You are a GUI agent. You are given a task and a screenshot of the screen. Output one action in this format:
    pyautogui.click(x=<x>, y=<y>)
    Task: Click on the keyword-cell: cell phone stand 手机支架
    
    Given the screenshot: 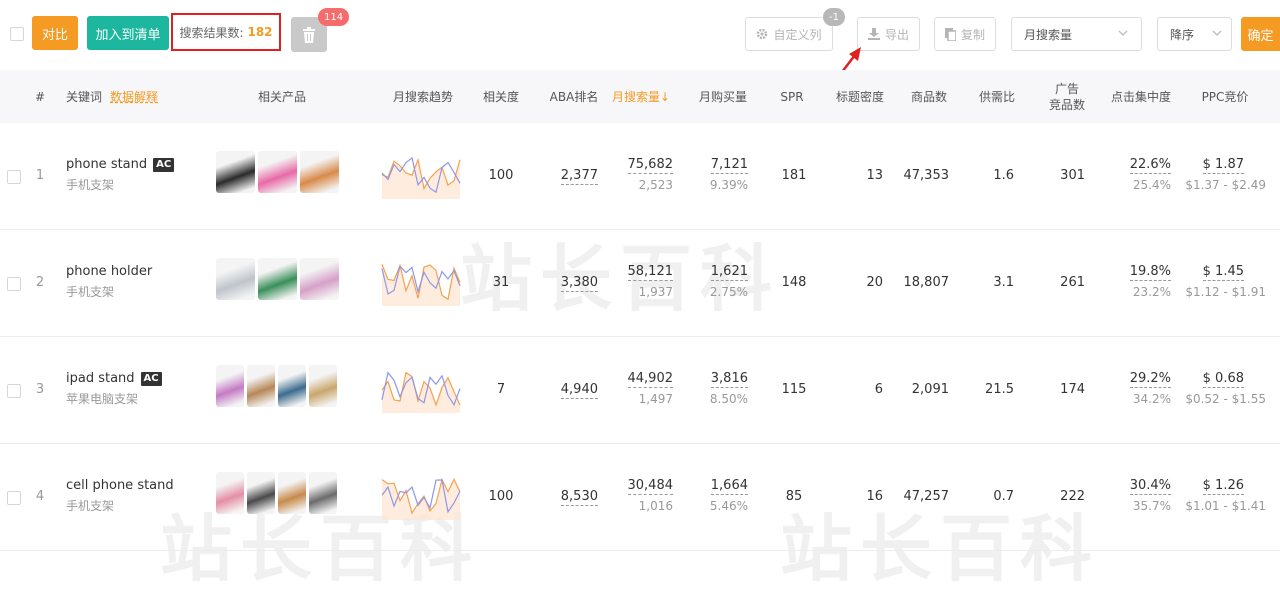 What is the action you would take?
    pyautogui.click(x=120, y=496)
    